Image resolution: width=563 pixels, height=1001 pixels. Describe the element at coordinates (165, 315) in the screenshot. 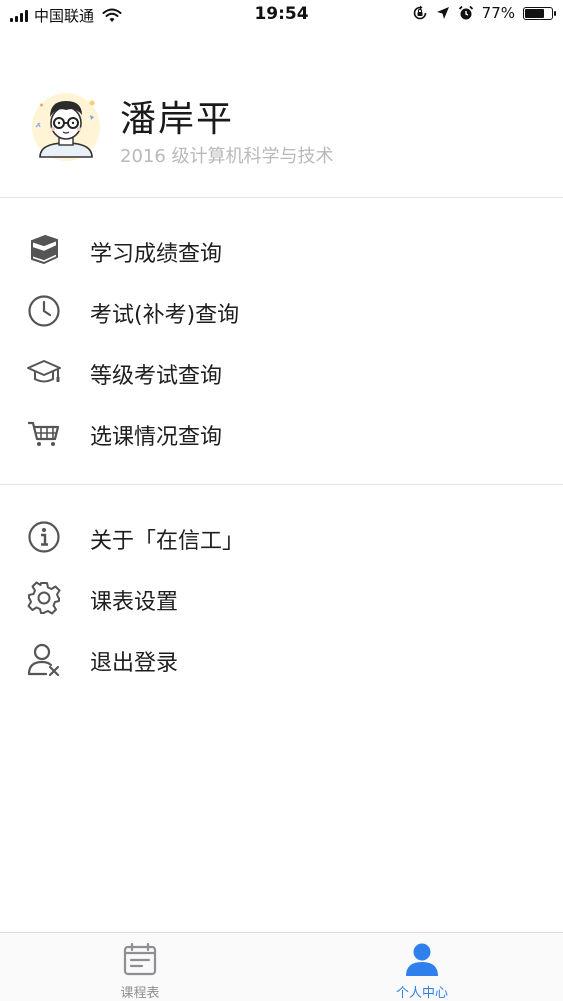

I see `menu-label: 考试(补考)查询` at that location.